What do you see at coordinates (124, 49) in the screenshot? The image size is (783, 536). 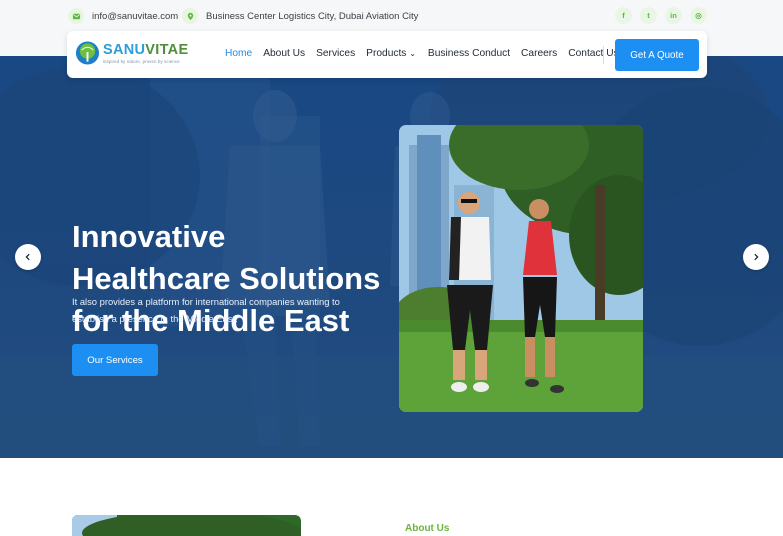 I see `brand-name-part1: SANU` at bounding box center [124, 49].